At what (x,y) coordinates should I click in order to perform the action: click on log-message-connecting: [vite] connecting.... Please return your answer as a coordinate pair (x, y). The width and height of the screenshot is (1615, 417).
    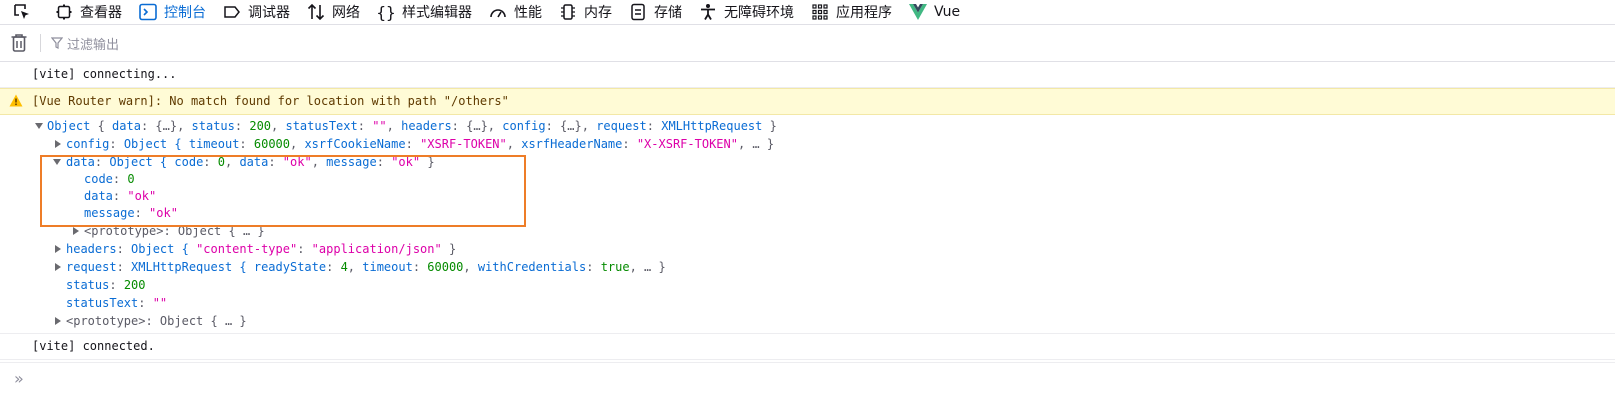
    Looking at the image, I should click on (807, 75).